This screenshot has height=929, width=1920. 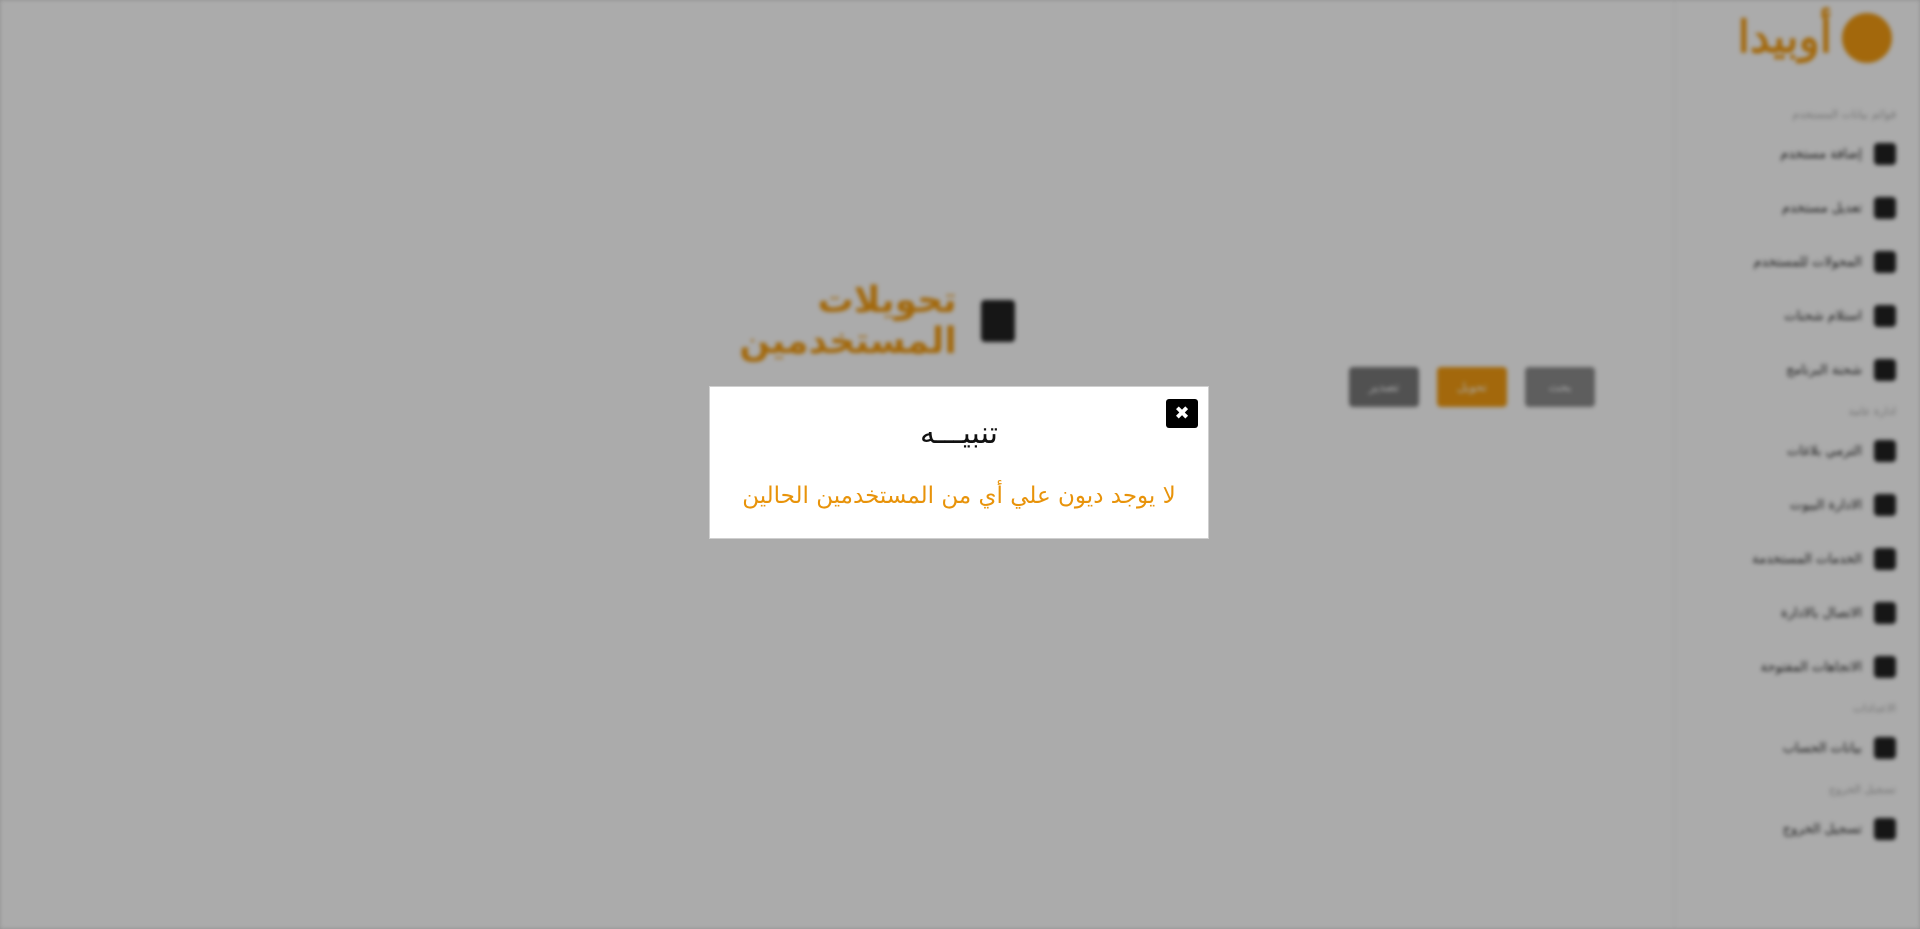 I want to click on dialog-title: تنبيـــه, so click(x=959, y=433).